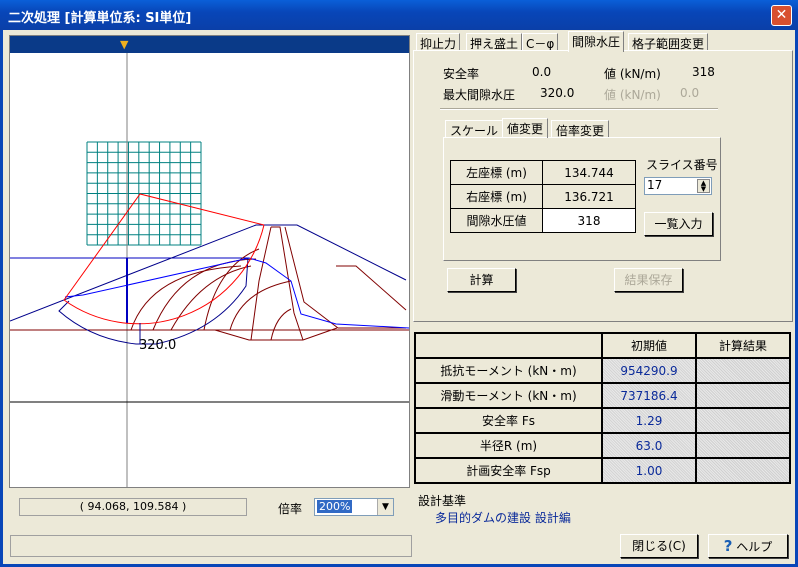 The width and height of the screenshot is (798, 567). I want to click on coordinate-readout: ( 94.068, 109.584 ), so click(133, 507).